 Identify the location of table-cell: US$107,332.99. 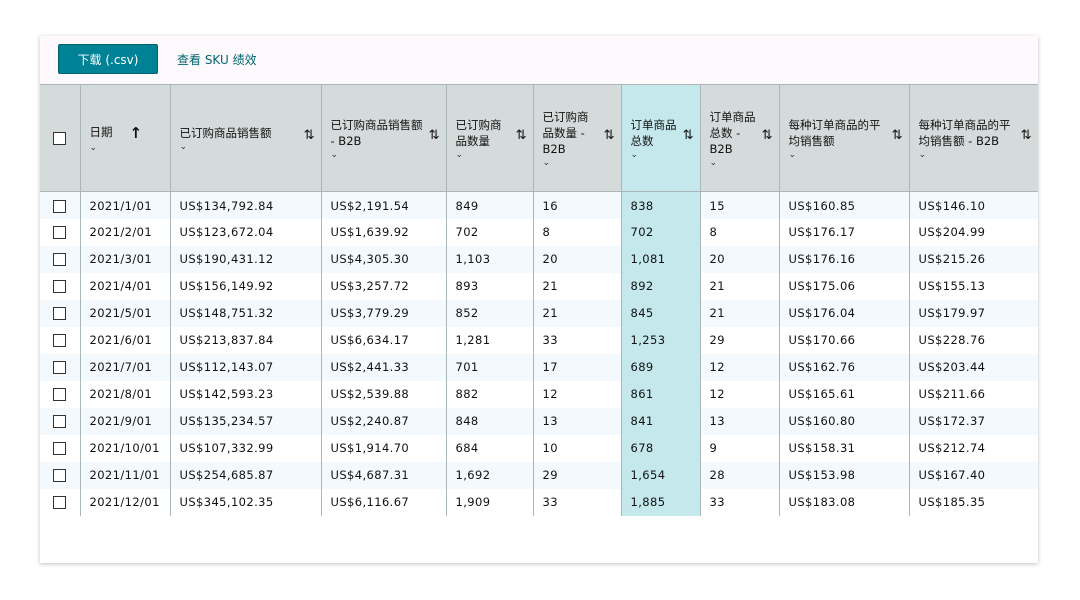
(246, 448).